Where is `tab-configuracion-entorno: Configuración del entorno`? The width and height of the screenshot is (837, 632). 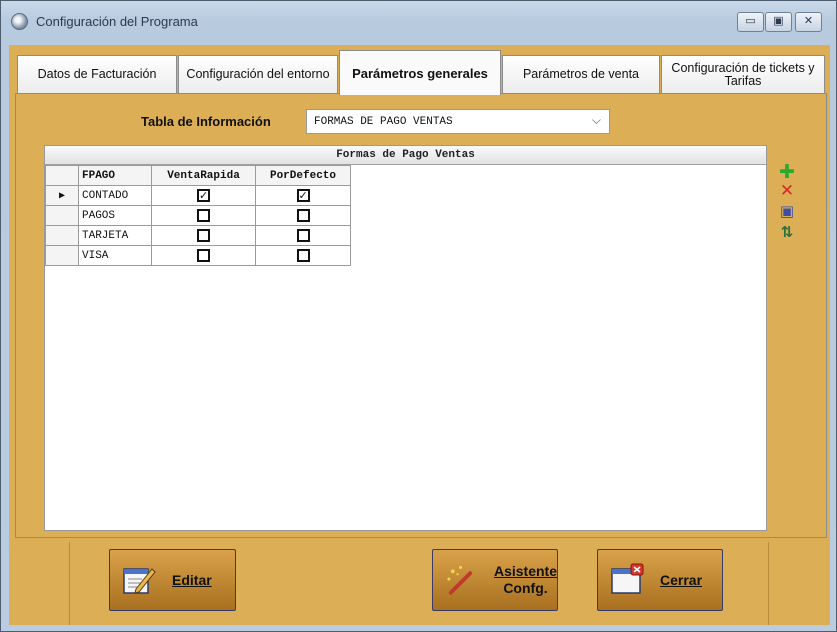 tab-configuracion-entorno: Configuración del entorno is located at coordinates (258, 74).